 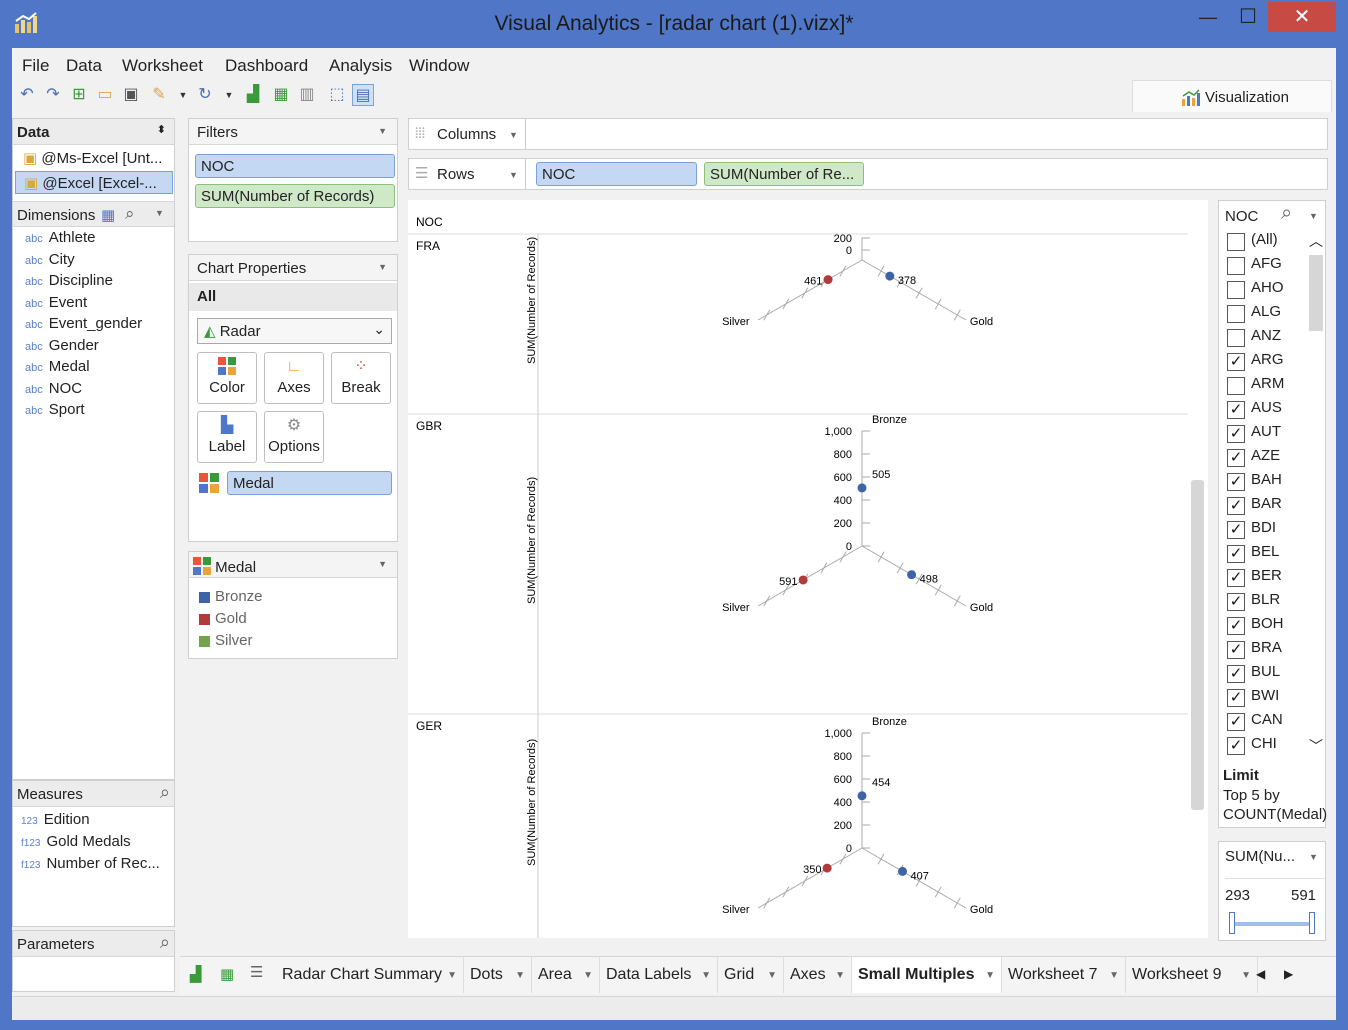 What do you see at coordinates (1232, 96) in the screenshot?
I see `tab-visualization: Visualization` at bounding box center [1232, 96].